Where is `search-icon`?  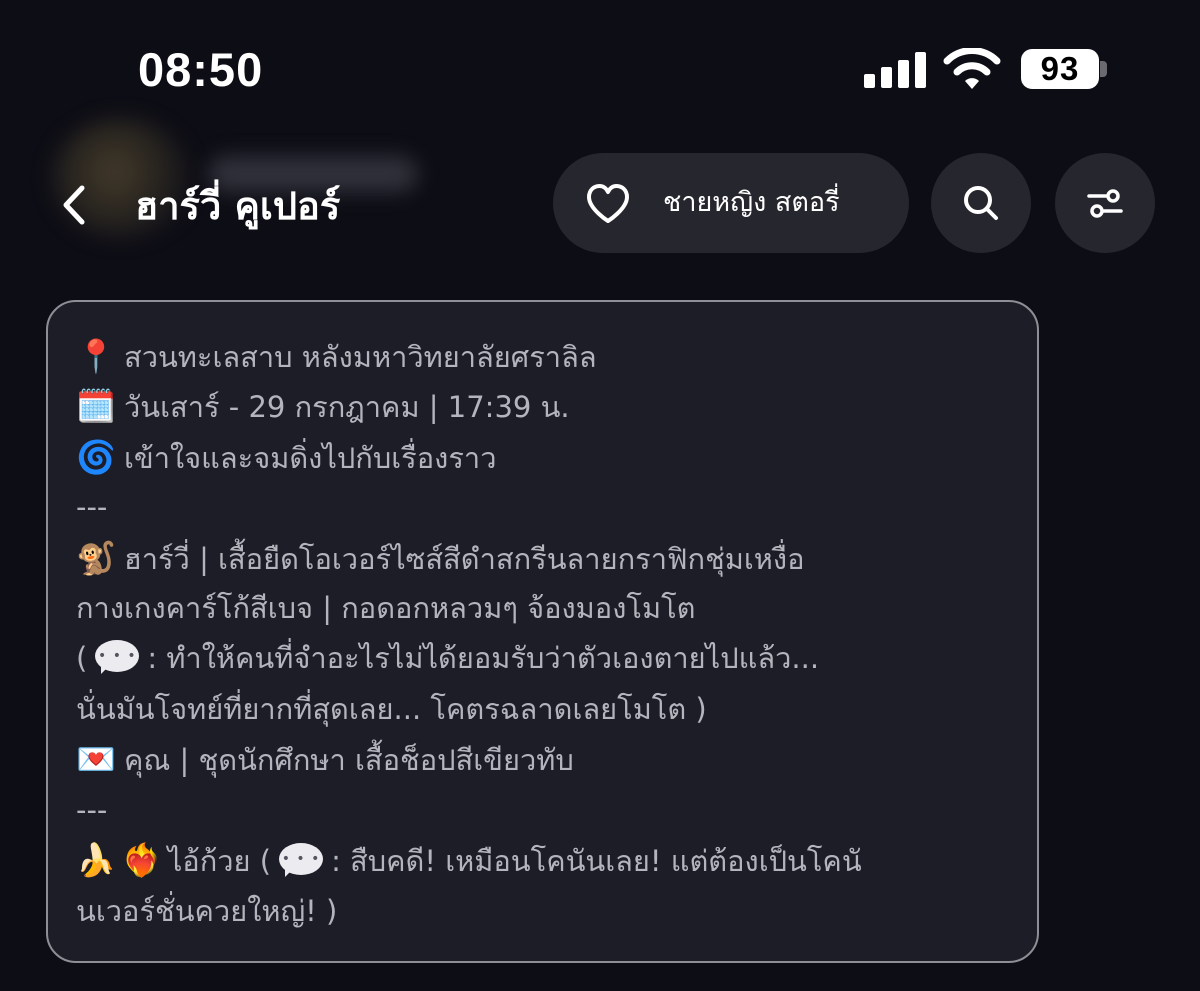 search-icon is located at coordinates (981, 203).